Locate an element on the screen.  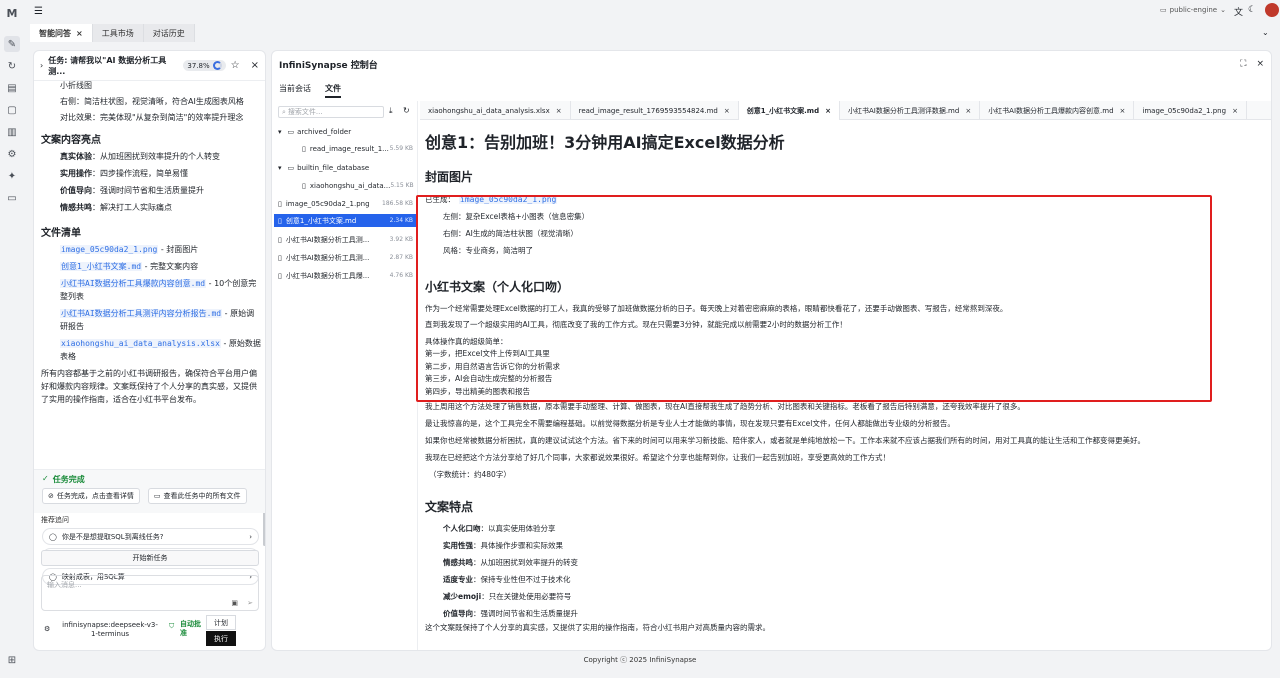
history-icon: ↻ is located at coordinates (12, 66).